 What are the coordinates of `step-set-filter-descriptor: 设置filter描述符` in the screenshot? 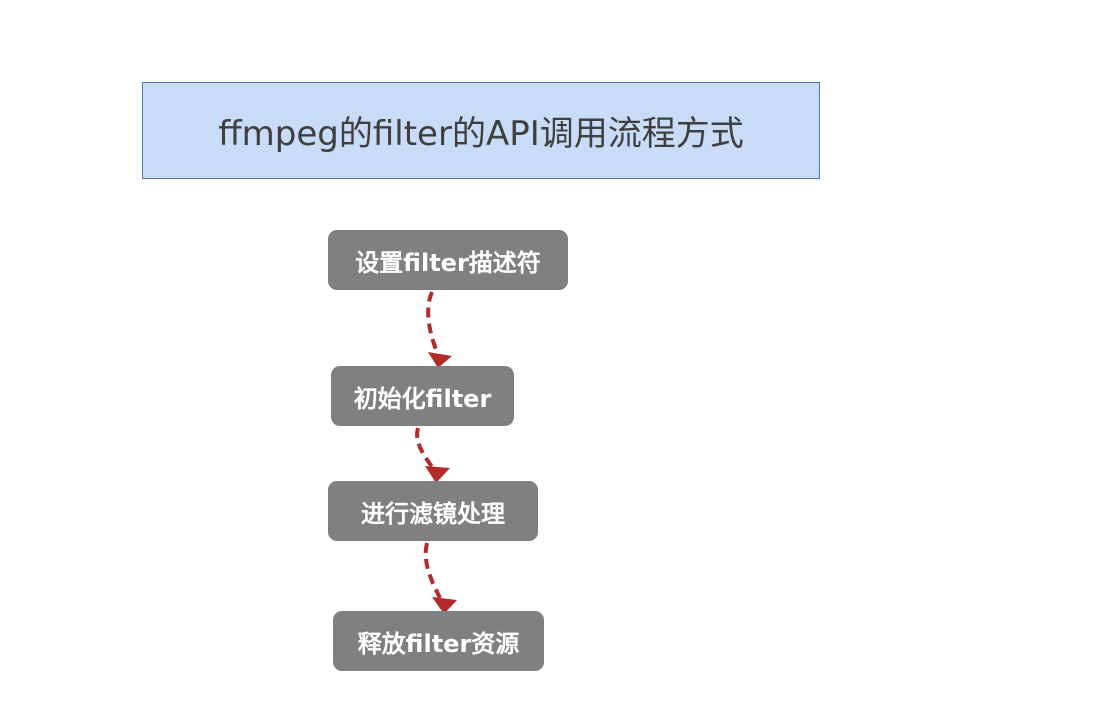 It's located at (448, 260).